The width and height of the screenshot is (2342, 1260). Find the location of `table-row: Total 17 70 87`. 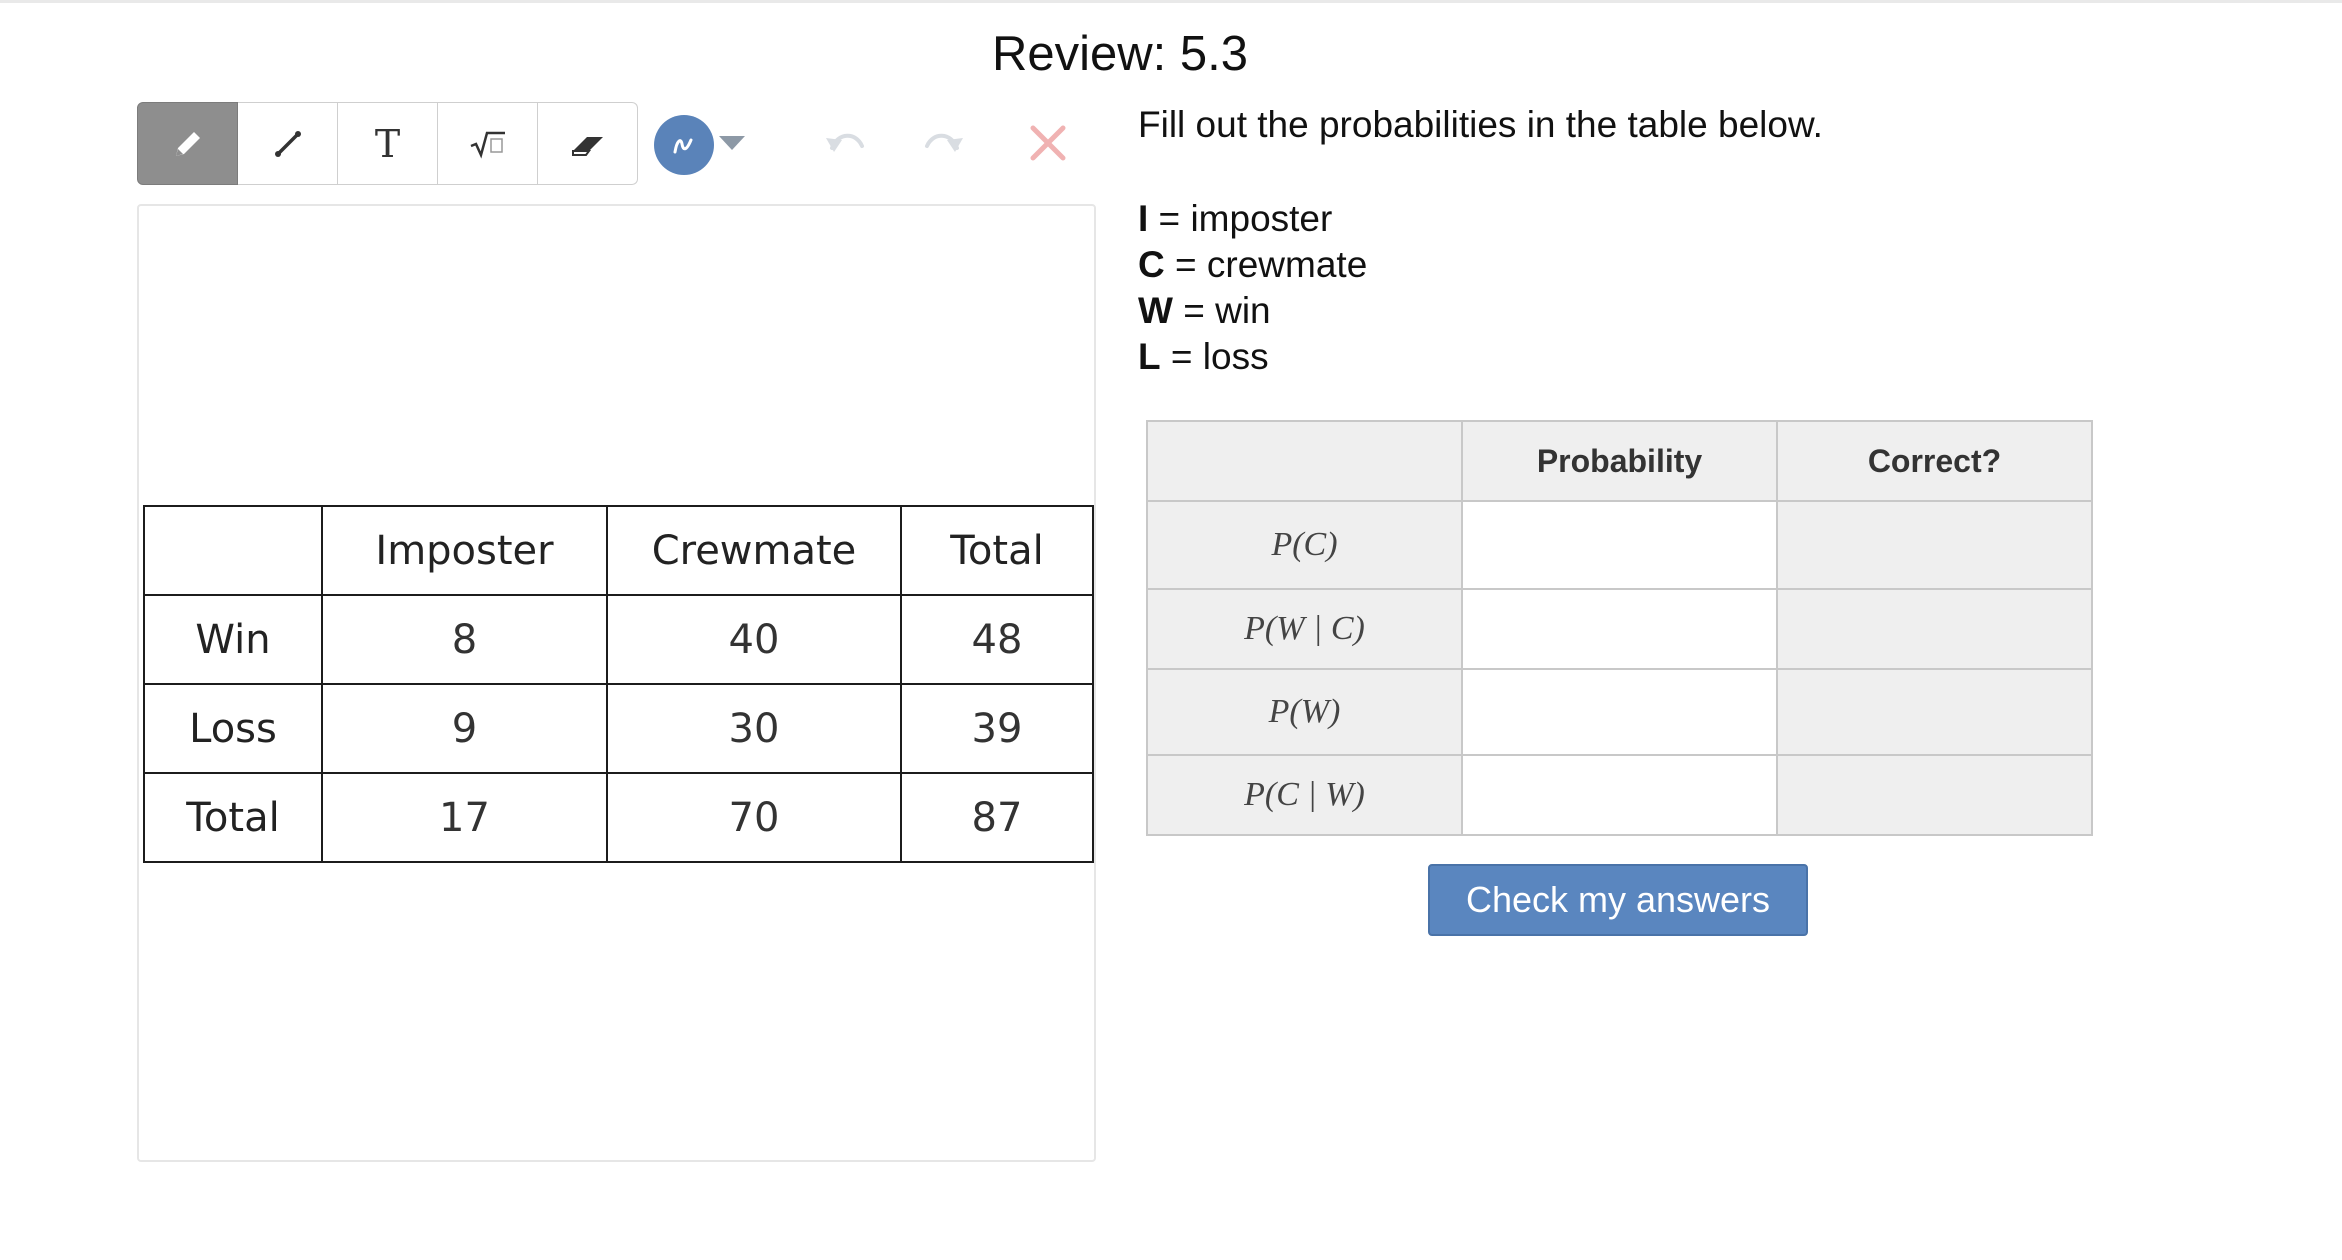

table-row: Total 17 70 87 is located at coordinates (618, 817).